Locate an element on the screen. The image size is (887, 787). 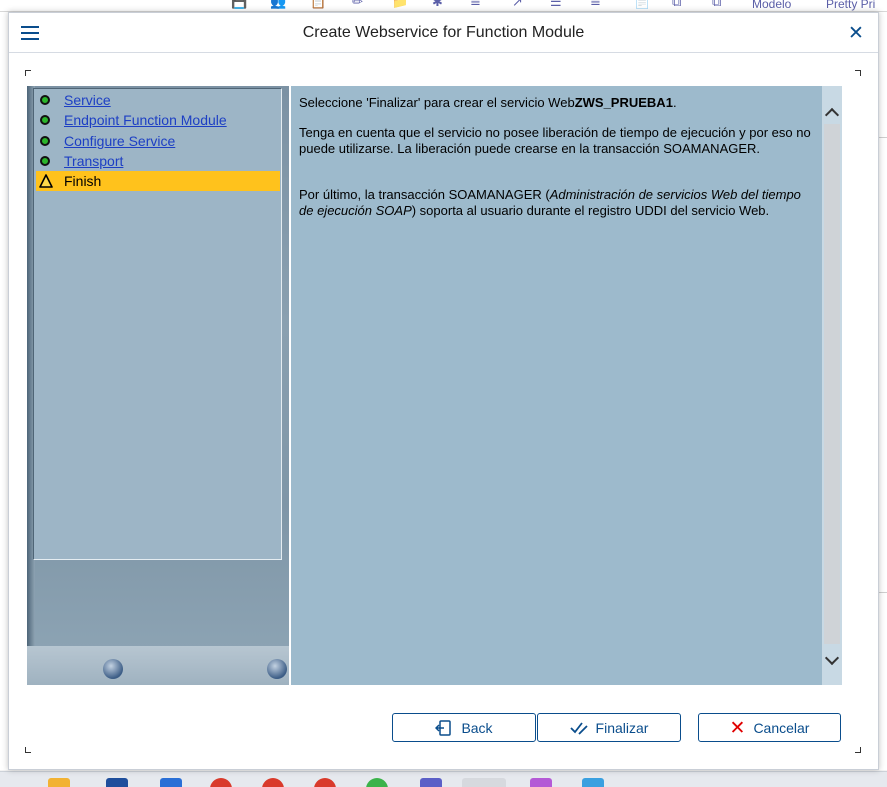
scrollbar-thumb is located at coordinates (832, 384).